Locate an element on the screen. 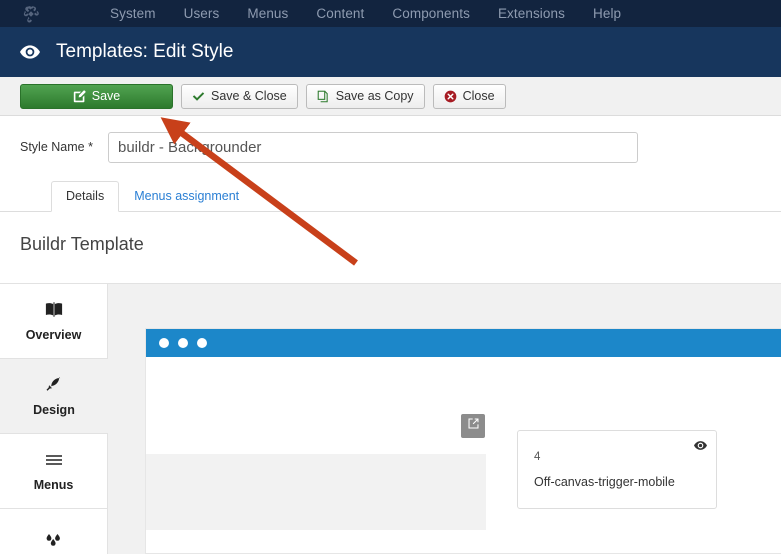 The height and width of the screenshot is (554, 781). style-name-label: Style Name * is located at coordinates (56, 147).